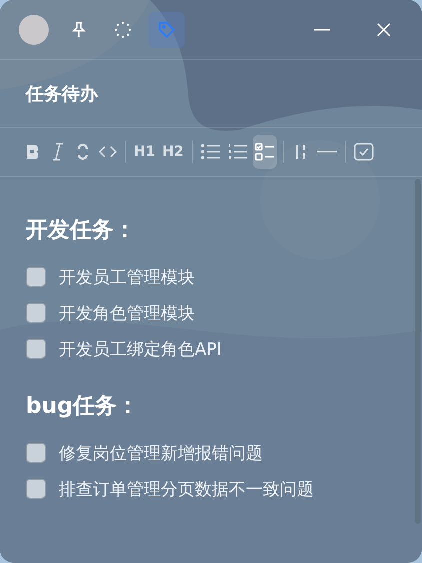 The width and height of the screenshot is (422, 563). I want to click on heading-button: H2, so click(173, 152).